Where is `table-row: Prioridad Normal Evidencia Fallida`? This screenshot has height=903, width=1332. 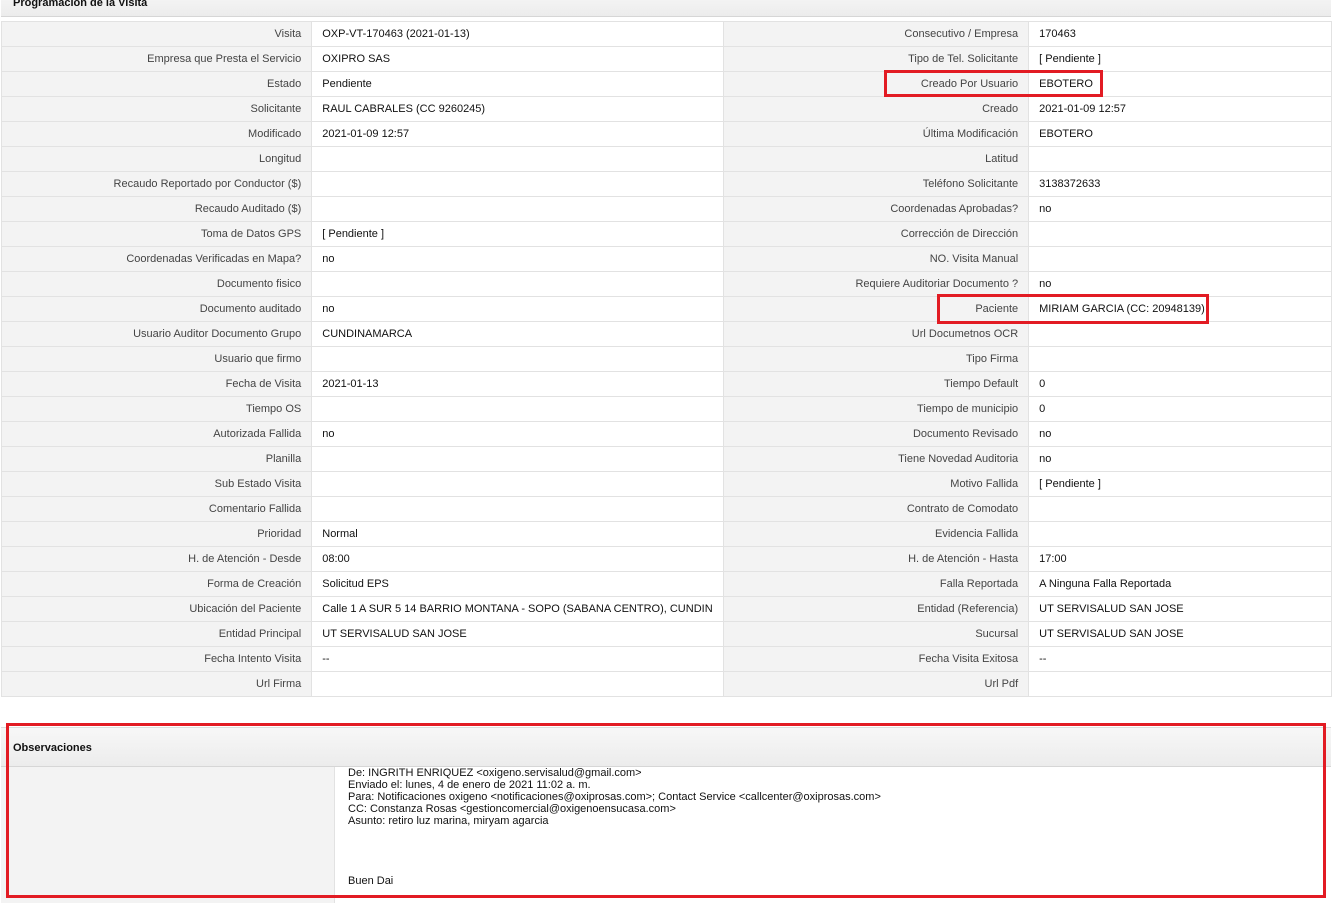
table-row: Prioridad Normal Evidencia Fallida is located at coordinates (666, 534).